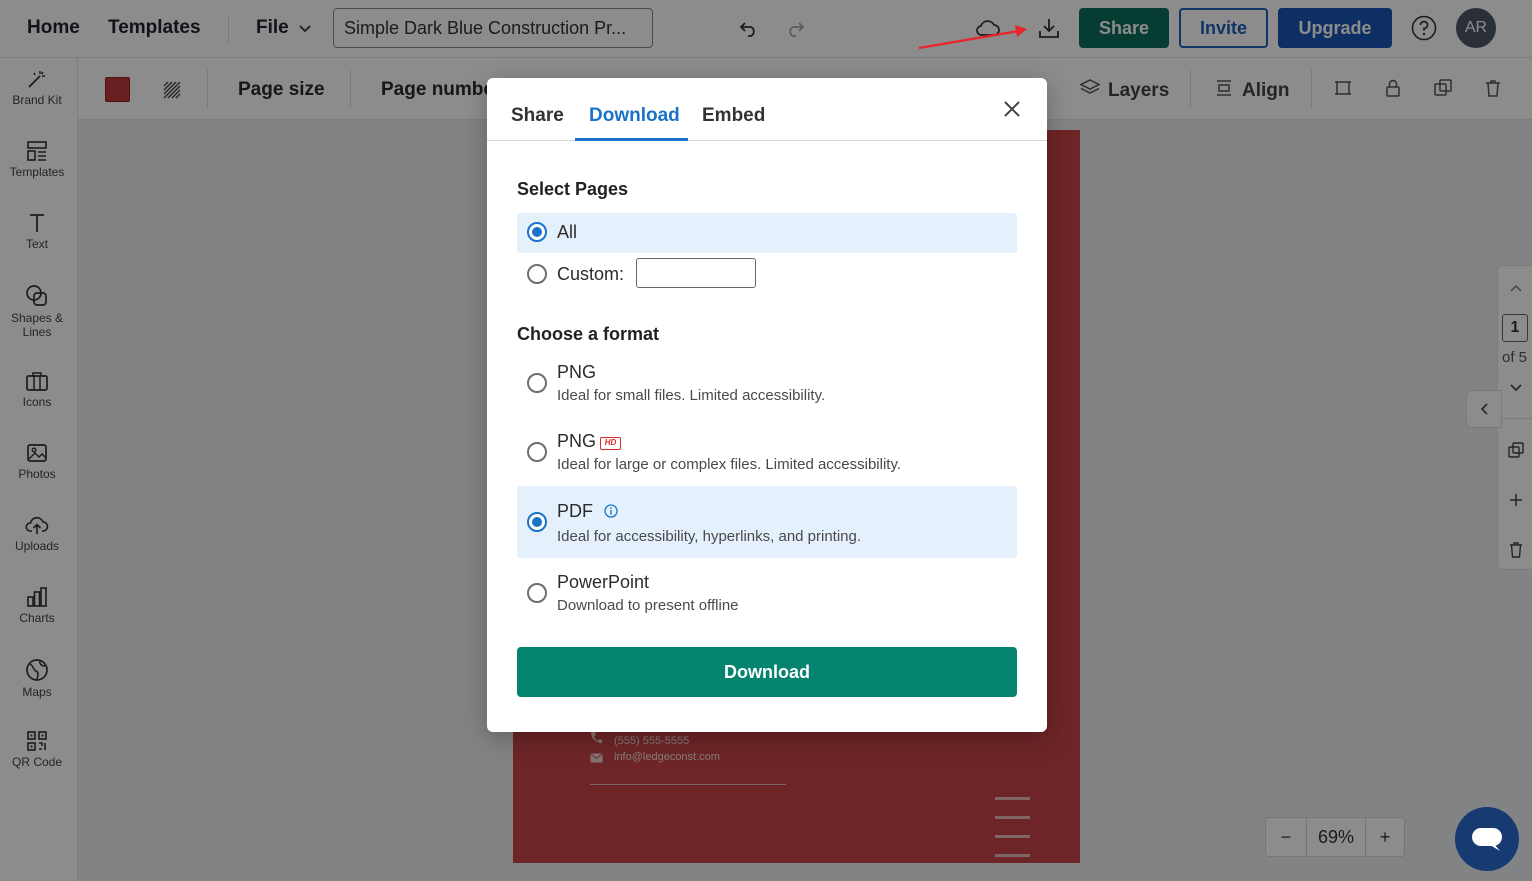  Describe the element at coordinates (537, 522) in the screenshot. I see `radio-pdf` at that location.